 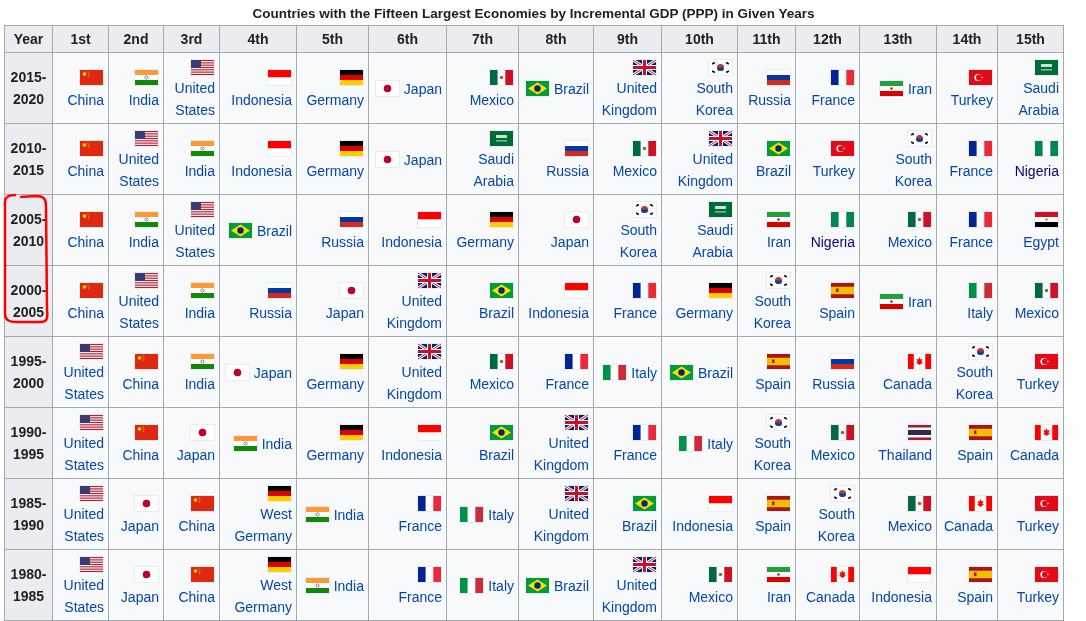 What do you see at coordinates (28, 39) in the screenshot?
I see `column-header: Year` at bounding box center [28, 39].